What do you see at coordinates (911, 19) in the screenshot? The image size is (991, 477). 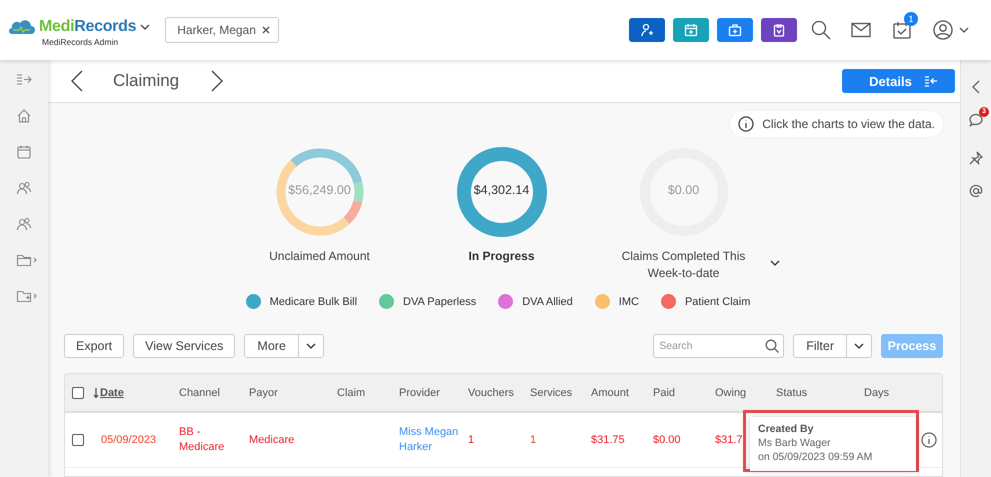 I see `notification-badge: 1` at bounding box center [911, 19].